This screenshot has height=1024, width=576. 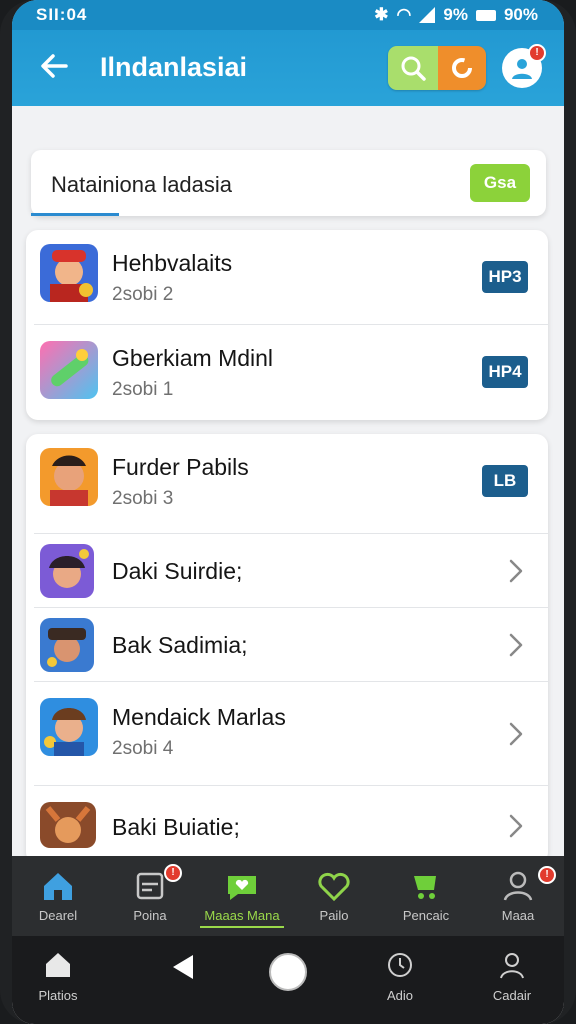 I want to click on page-title: Ilndanlasiai, so click(x=174, y=67).